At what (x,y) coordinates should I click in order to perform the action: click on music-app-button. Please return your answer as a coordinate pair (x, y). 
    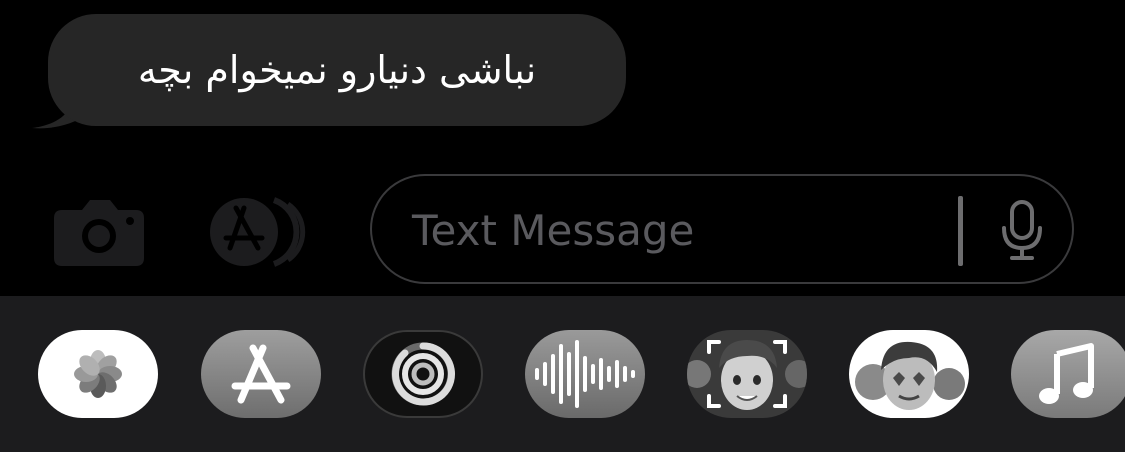
    Looking at the image, I should click on (1068, 374).